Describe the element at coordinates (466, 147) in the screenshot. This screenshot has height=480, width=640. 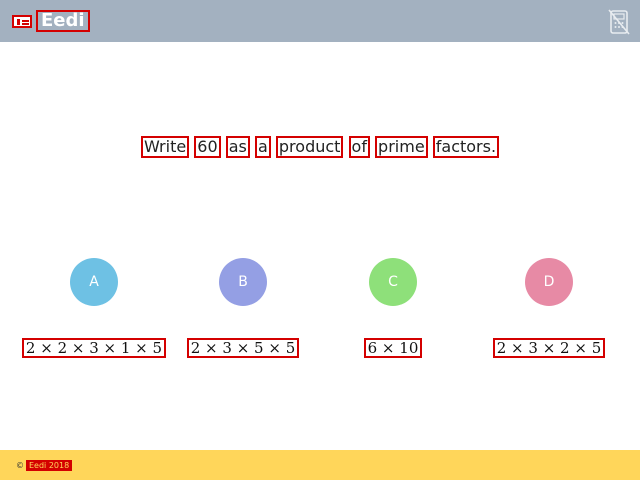
I see `question-word: factors.` at that location.